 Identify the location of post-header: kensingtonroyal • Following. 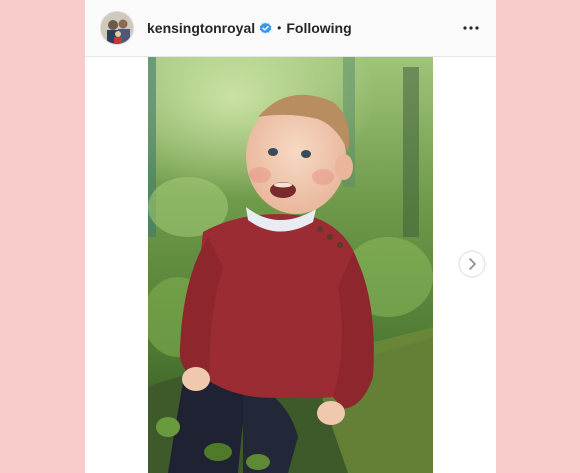
(290, 28).